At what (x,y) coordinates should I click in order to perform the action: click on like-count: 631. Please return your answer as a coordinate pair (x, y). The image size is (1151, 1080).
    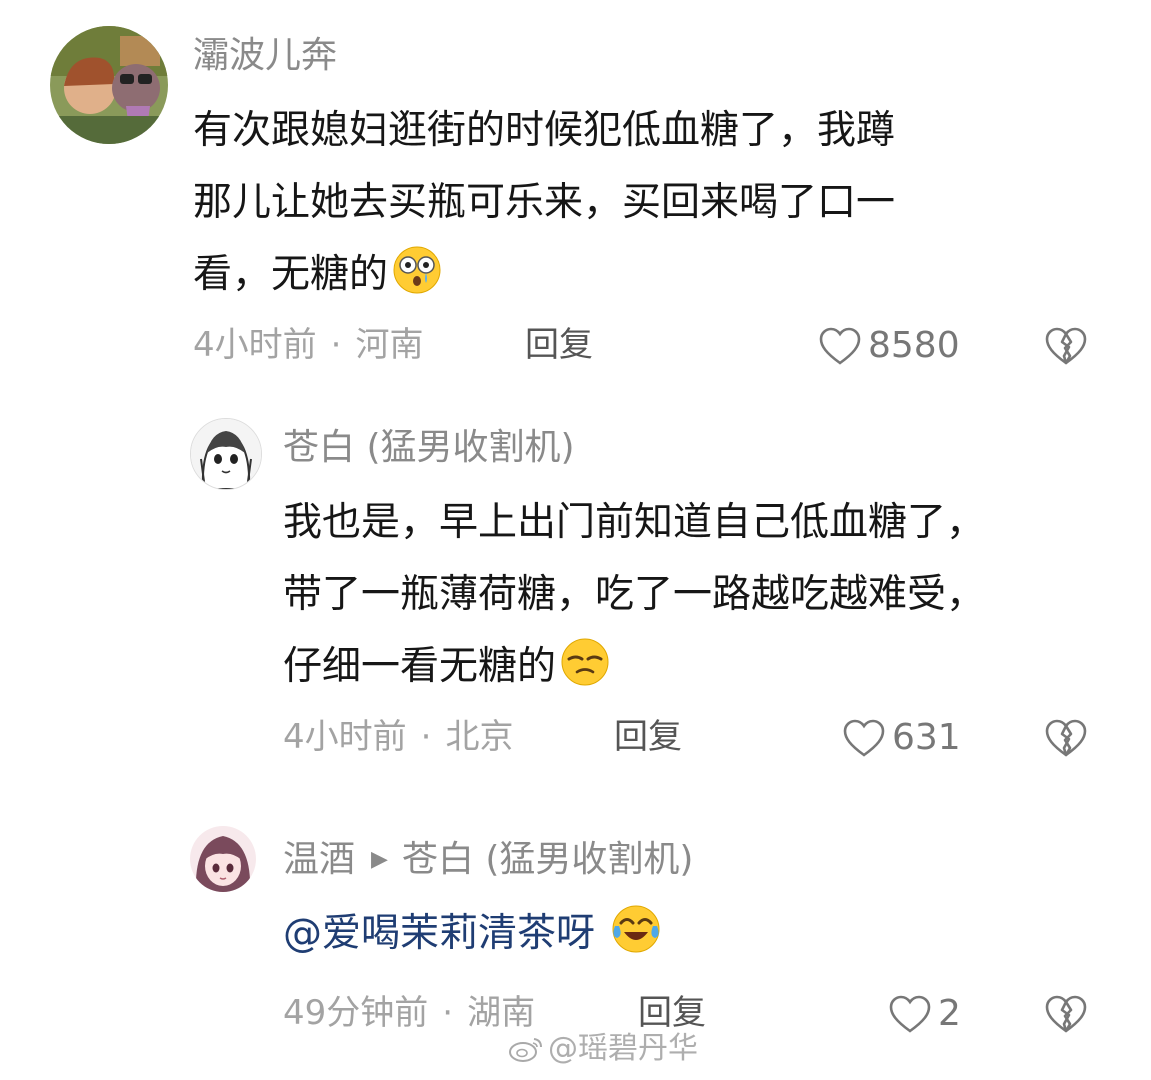
    Looking at the image, I should click on (926, 737).